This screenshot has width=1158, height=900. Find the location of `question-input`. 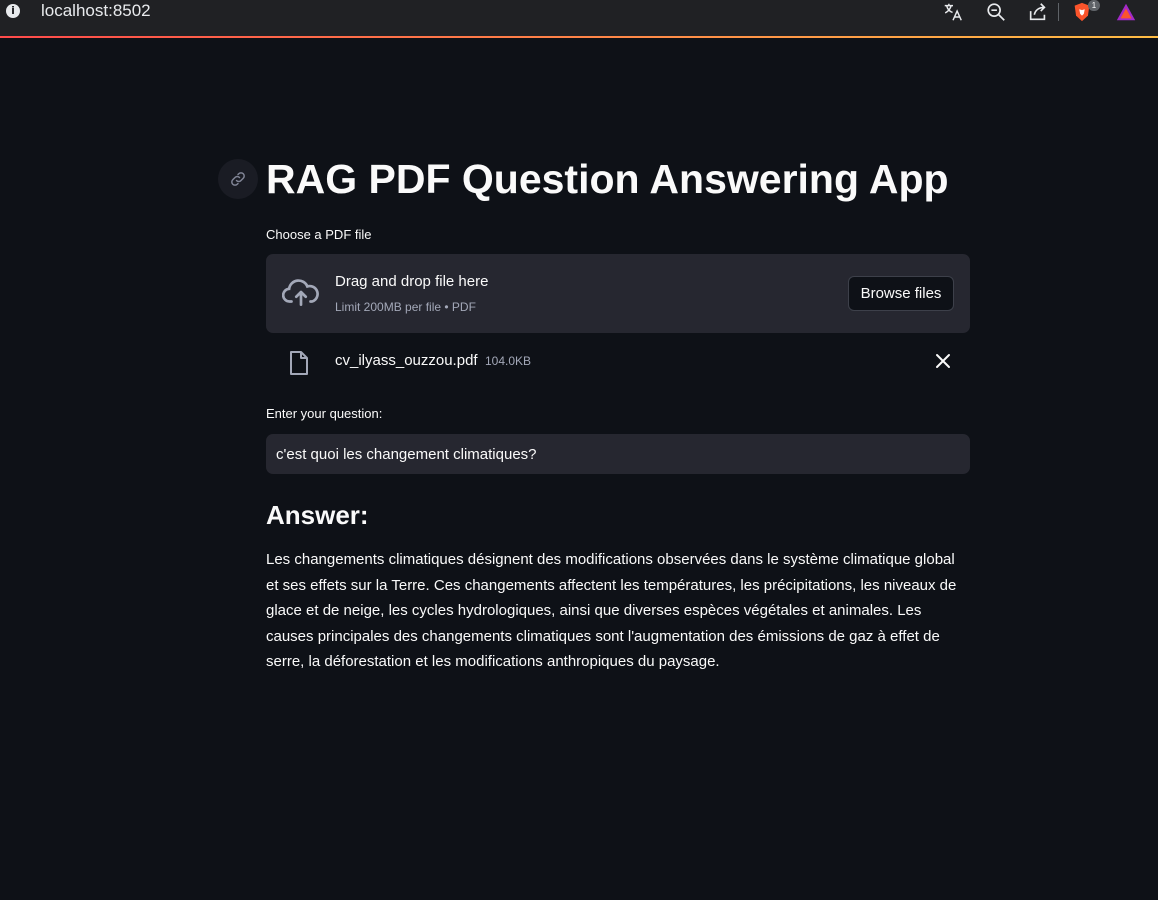

question-input is located at coordinates (618, 454).